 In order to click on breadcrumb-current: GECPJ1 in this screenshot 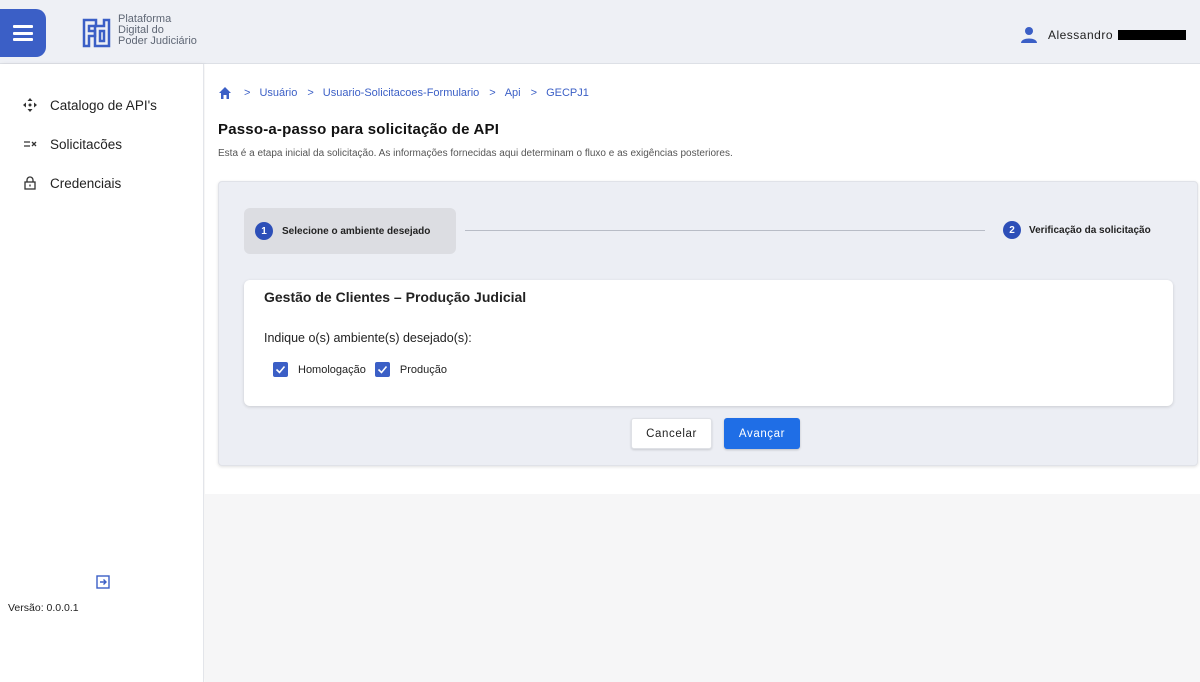, I will do `click(567, 93)`.